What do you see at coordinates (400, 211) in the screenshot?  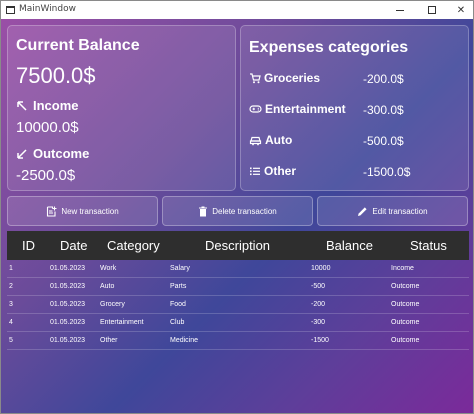 I see `edit-transaction-label: Edit transaction` at bounding box center [400, 211].